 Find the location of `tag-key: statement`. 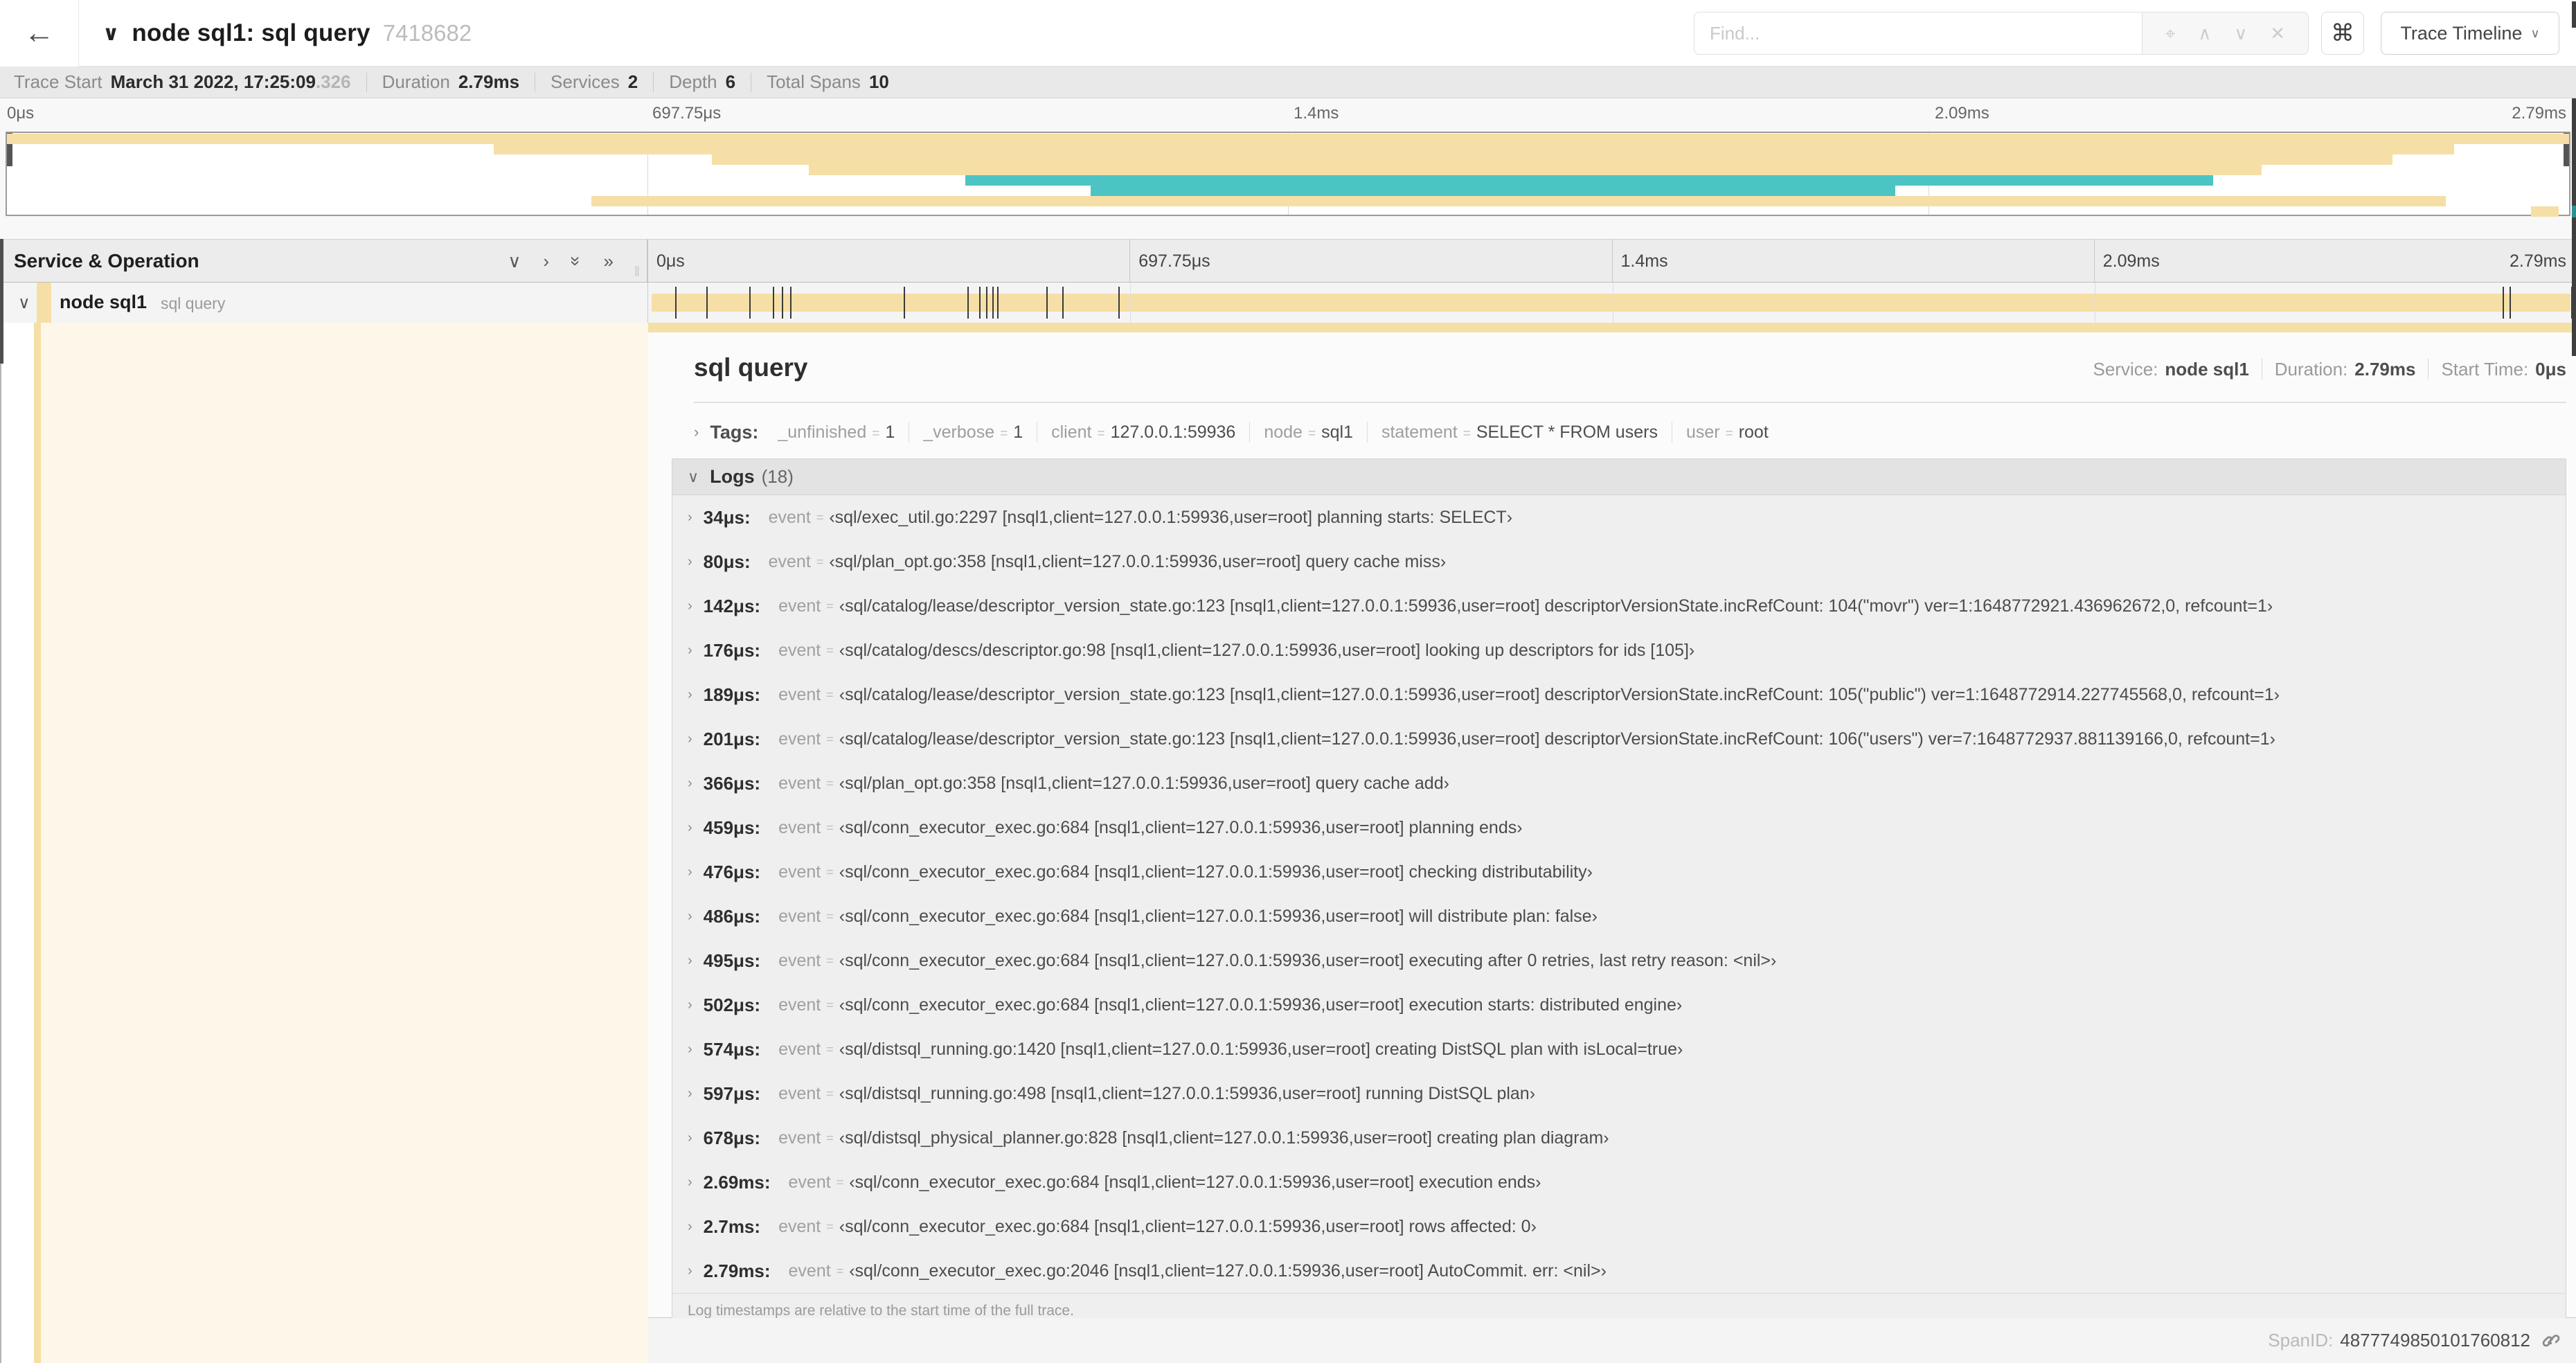

tag-key: statement is located at coordinates (1419, 432).